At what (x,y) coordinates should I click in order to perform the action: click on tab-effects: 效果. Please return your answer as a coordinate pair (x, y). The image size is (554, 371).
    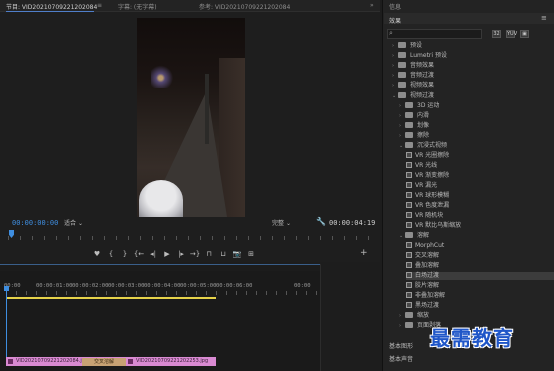
    Looking at the image, I should click on (395, 20).